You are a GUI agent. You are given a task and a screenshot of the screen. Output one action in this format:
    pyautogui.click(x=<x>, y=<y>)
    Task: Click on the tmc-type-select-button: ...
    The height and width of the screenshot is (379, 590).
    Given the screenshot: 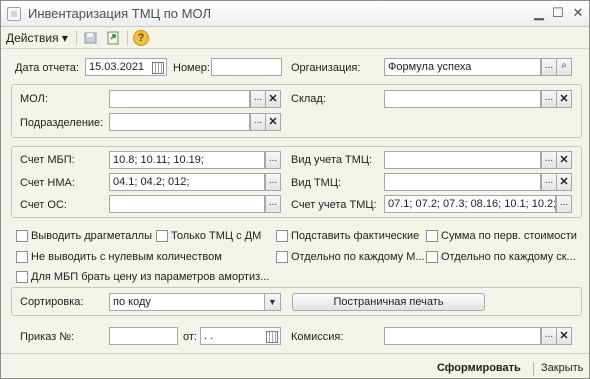 What is the action you would take?
    pyautogui.click(x=549, y=182)
    